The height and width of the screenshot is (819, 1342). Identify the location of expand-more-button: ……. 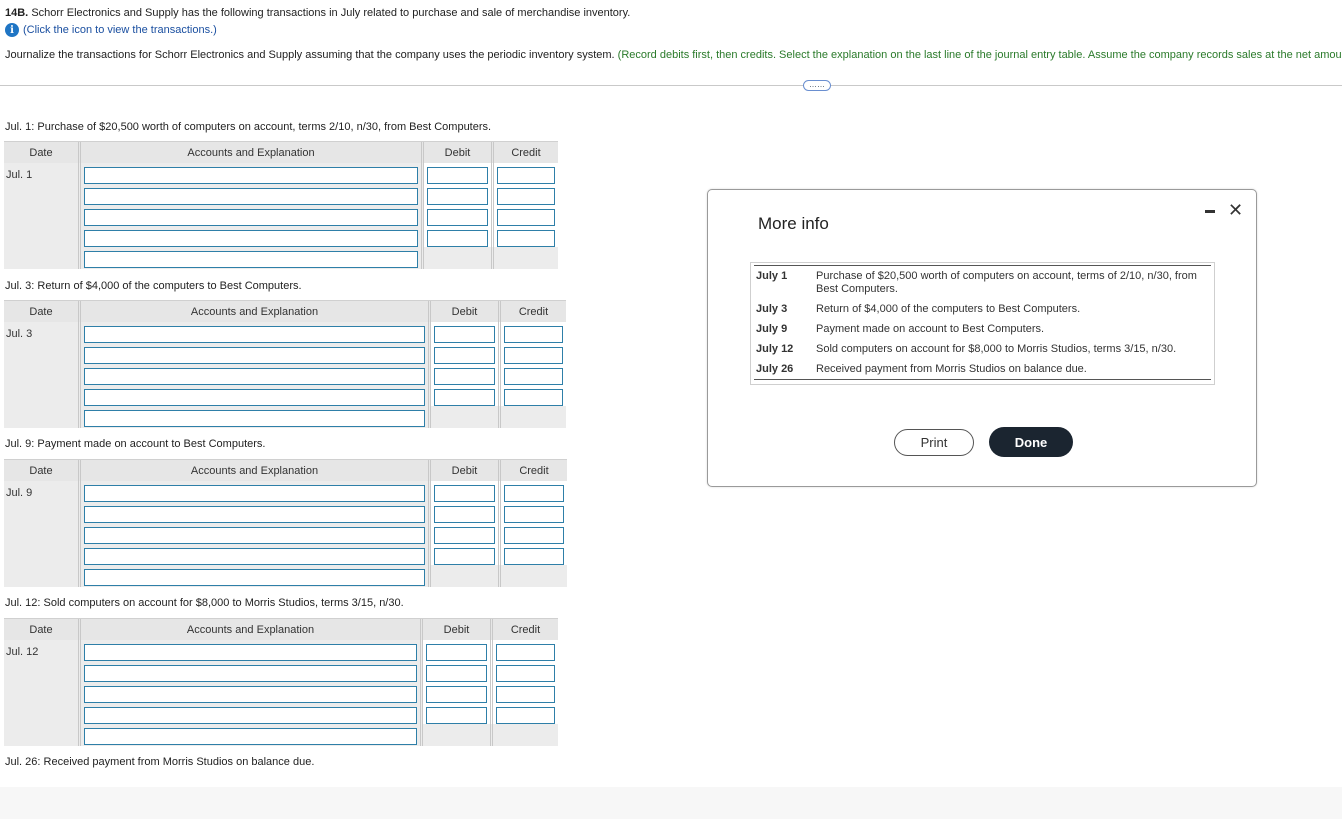
(817, 85).